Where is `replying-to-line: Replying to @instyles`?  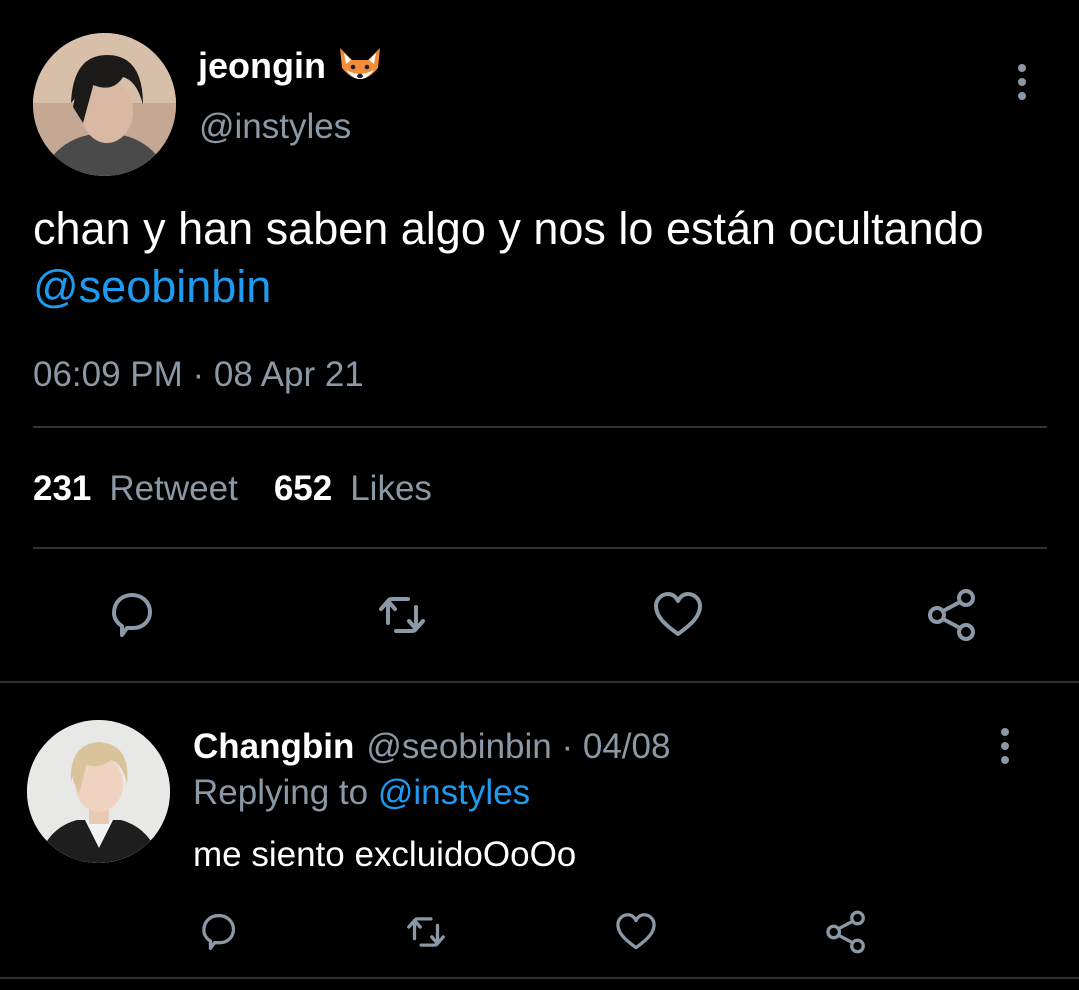
replying-to-line: Replying to @instyles is located at coordinates (361, 793).